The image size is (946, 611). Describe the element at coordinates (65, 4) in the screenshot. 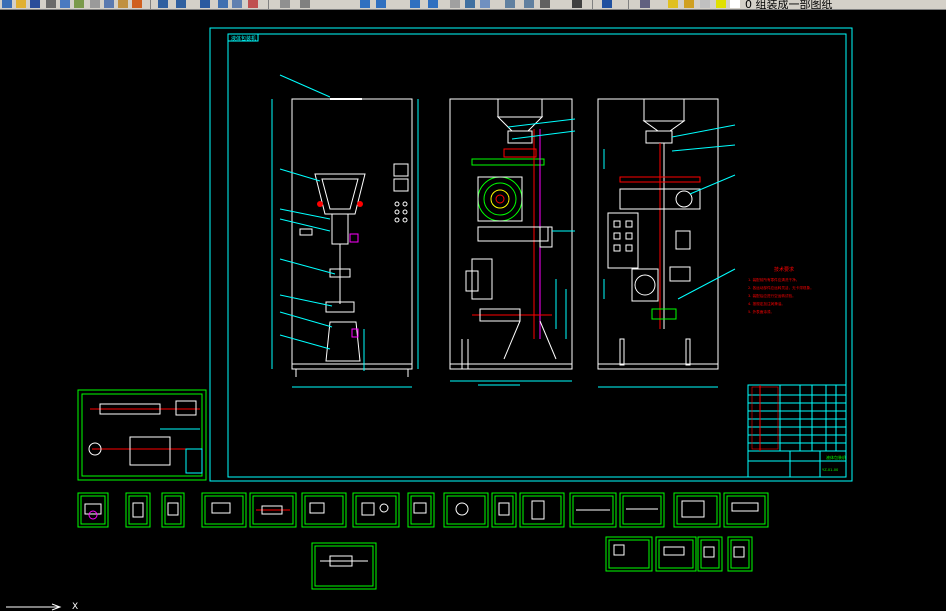

I see `preview-icon` at that location.